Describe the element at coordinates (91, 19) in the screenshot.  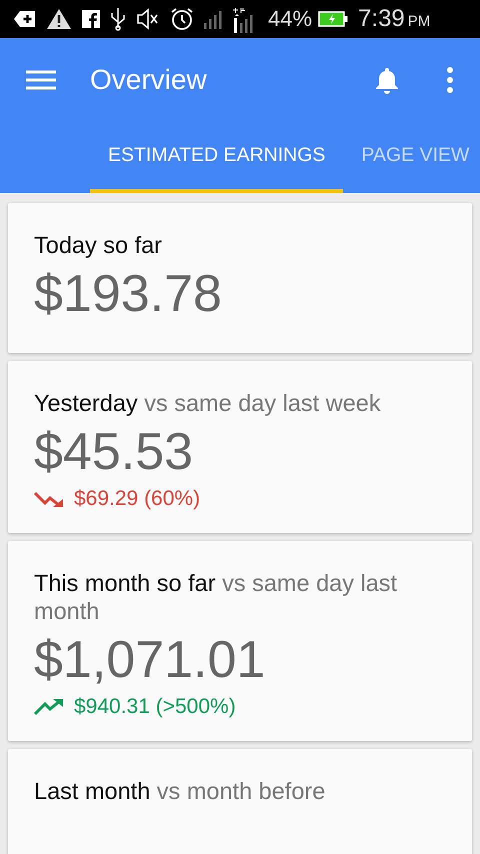
I see `facebook-icon` at that location.